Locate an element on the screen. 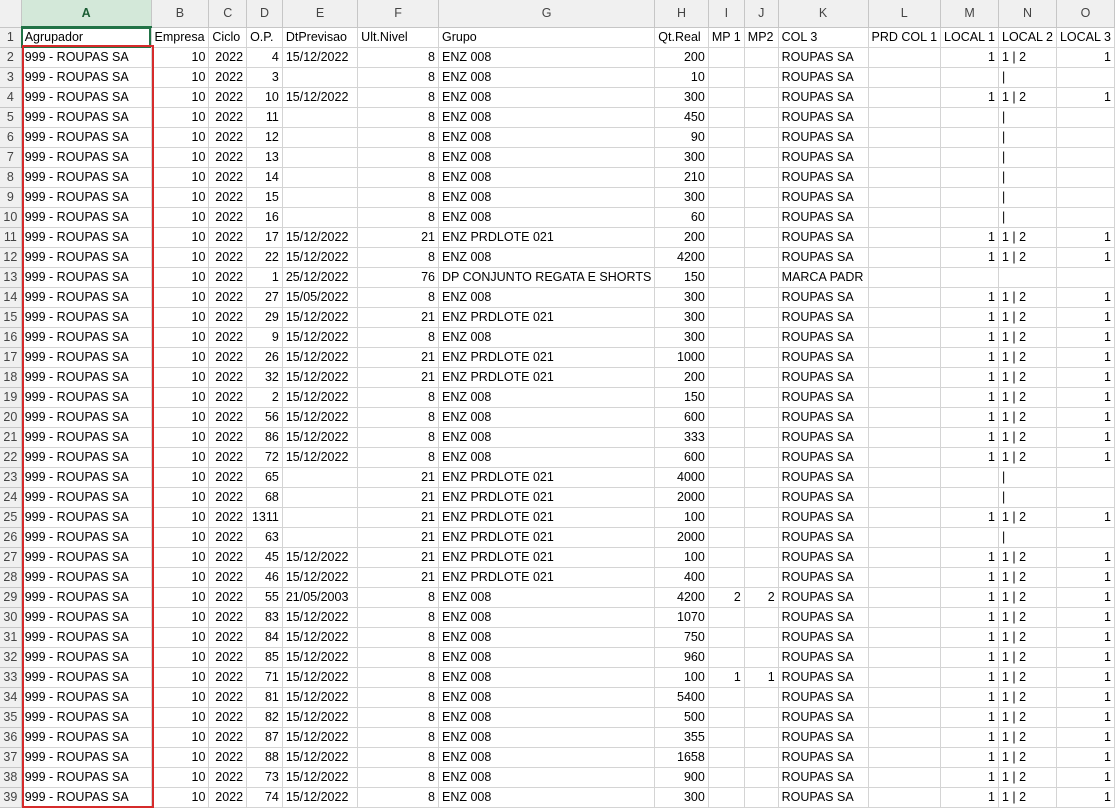  header-cell: Agrupador is located at coordinates (86, 37).